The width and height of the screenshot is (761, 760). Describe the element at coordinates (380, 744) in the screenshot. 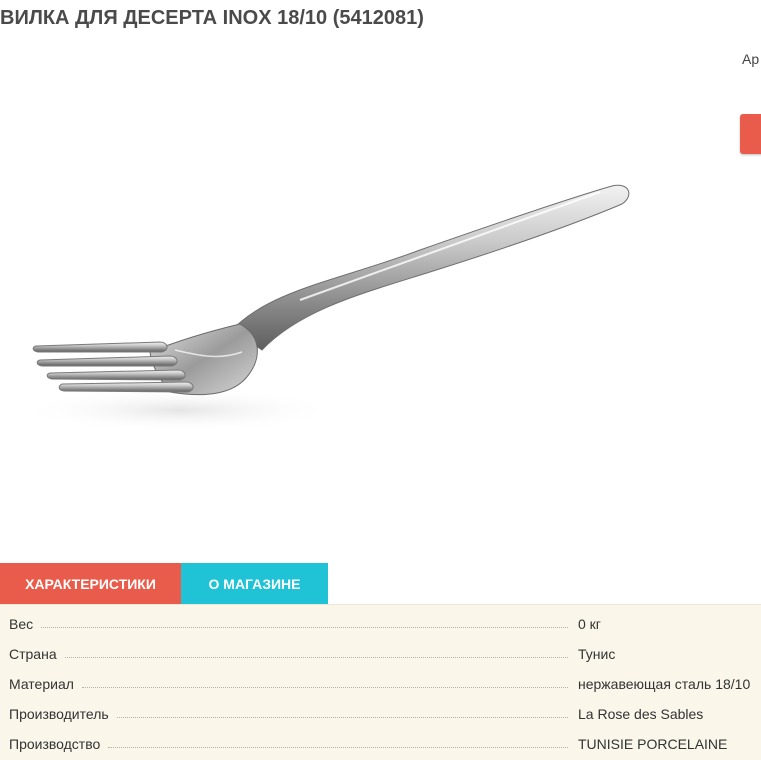

I see `spec-row-production: Производство TUNISIE PORCELAINE` at that location.